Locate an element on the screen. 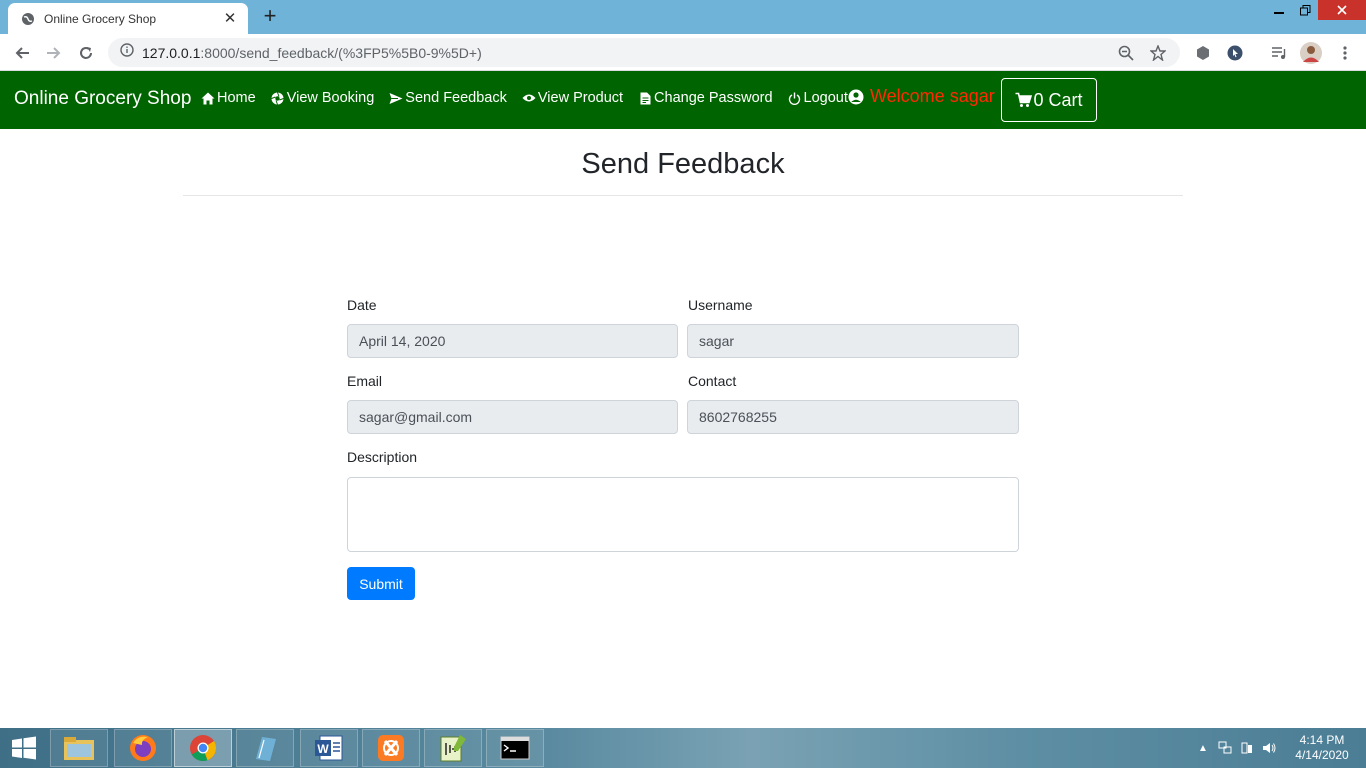 The height and width of the screenshot is (768, 1366). url-path: :8000/send_feedback/(%3FP5%5B0-9%5D+) is located at coordinates (341, 52).